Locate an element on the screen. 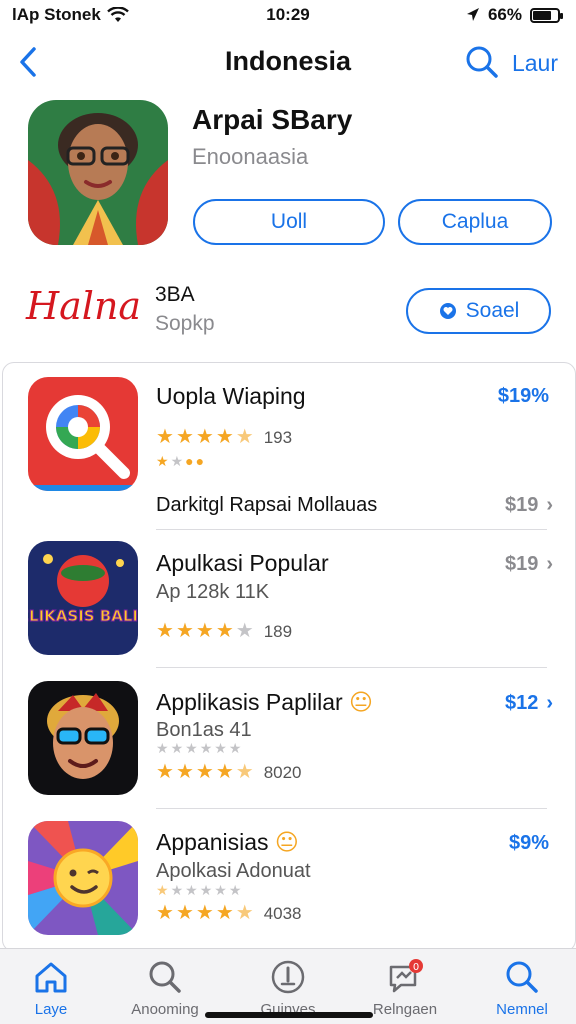  app-name: Appanisias is located at coordinates (212, 842).